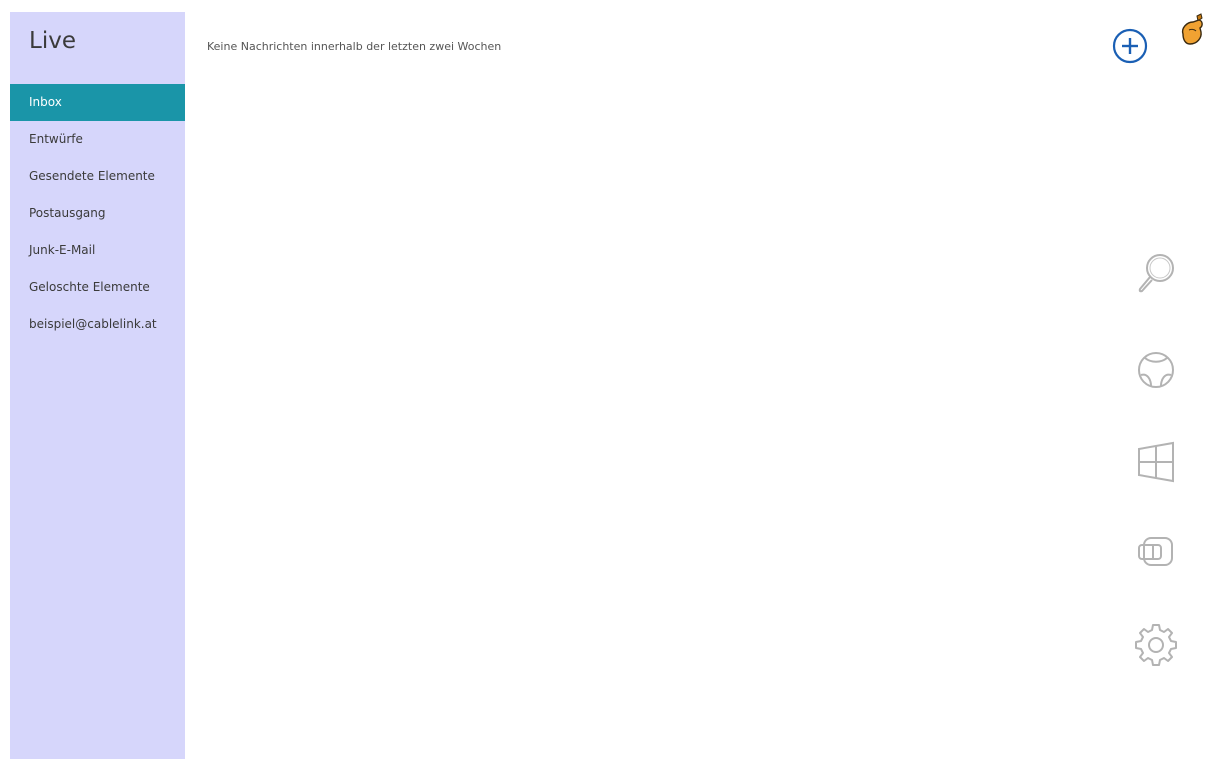 The height and width of the screenshot is (762, 1209). I want to click on hand-pointer-icon, so click(1192, 32).